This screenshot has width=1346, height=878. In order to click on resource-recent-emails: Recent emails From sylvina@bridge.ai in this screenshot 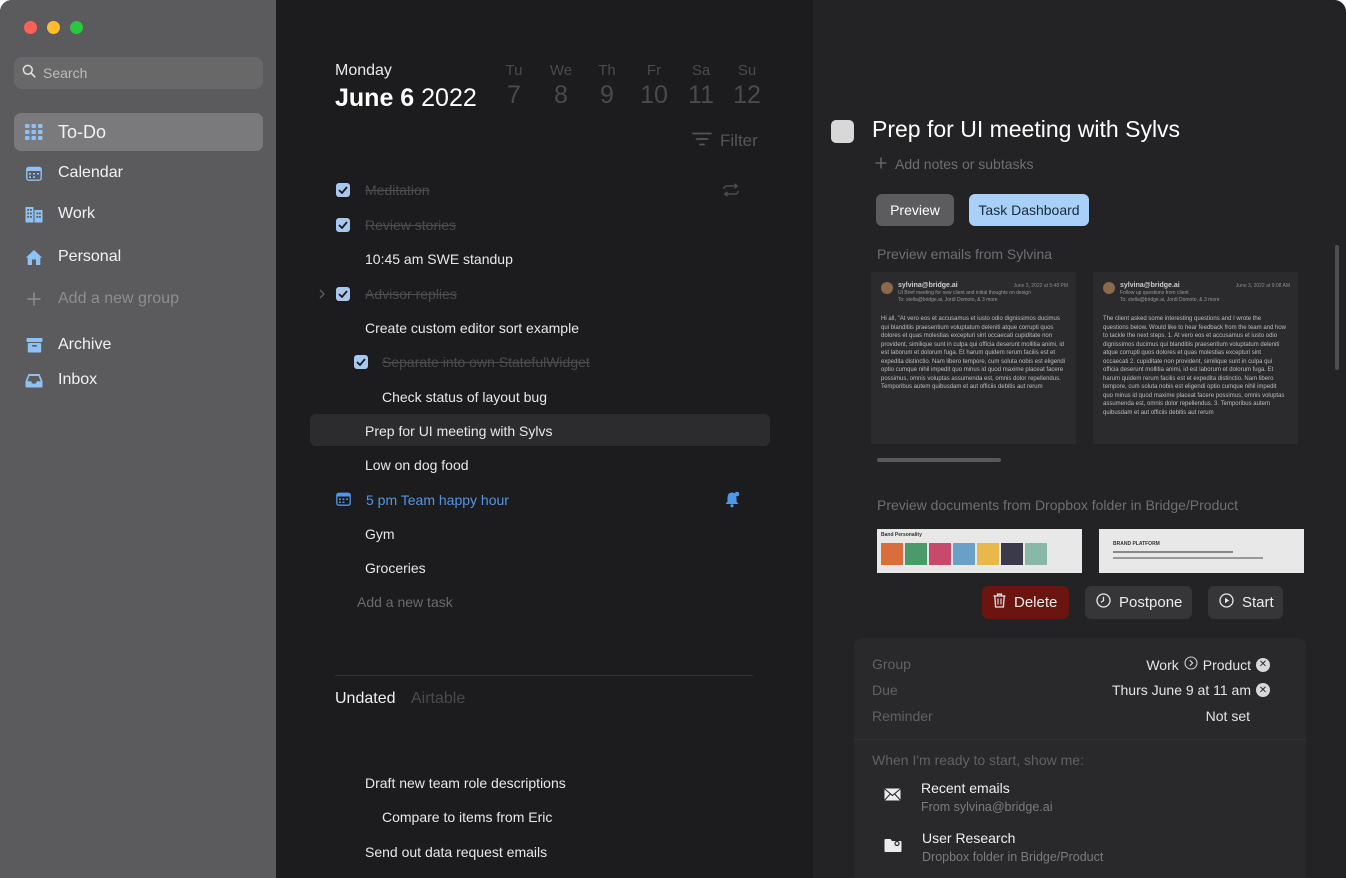, I will do `click(968, 797)`.